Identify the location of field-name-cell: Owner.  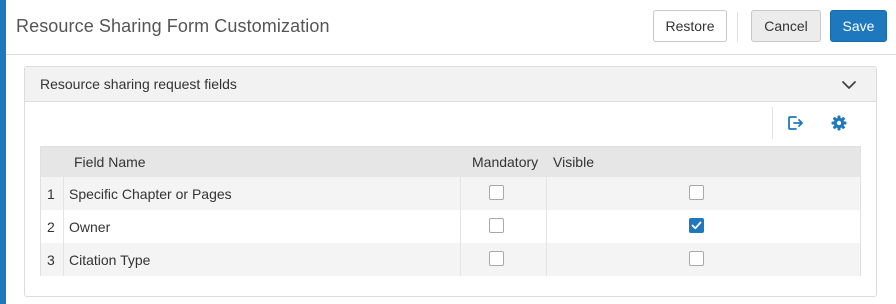
(90, 227).